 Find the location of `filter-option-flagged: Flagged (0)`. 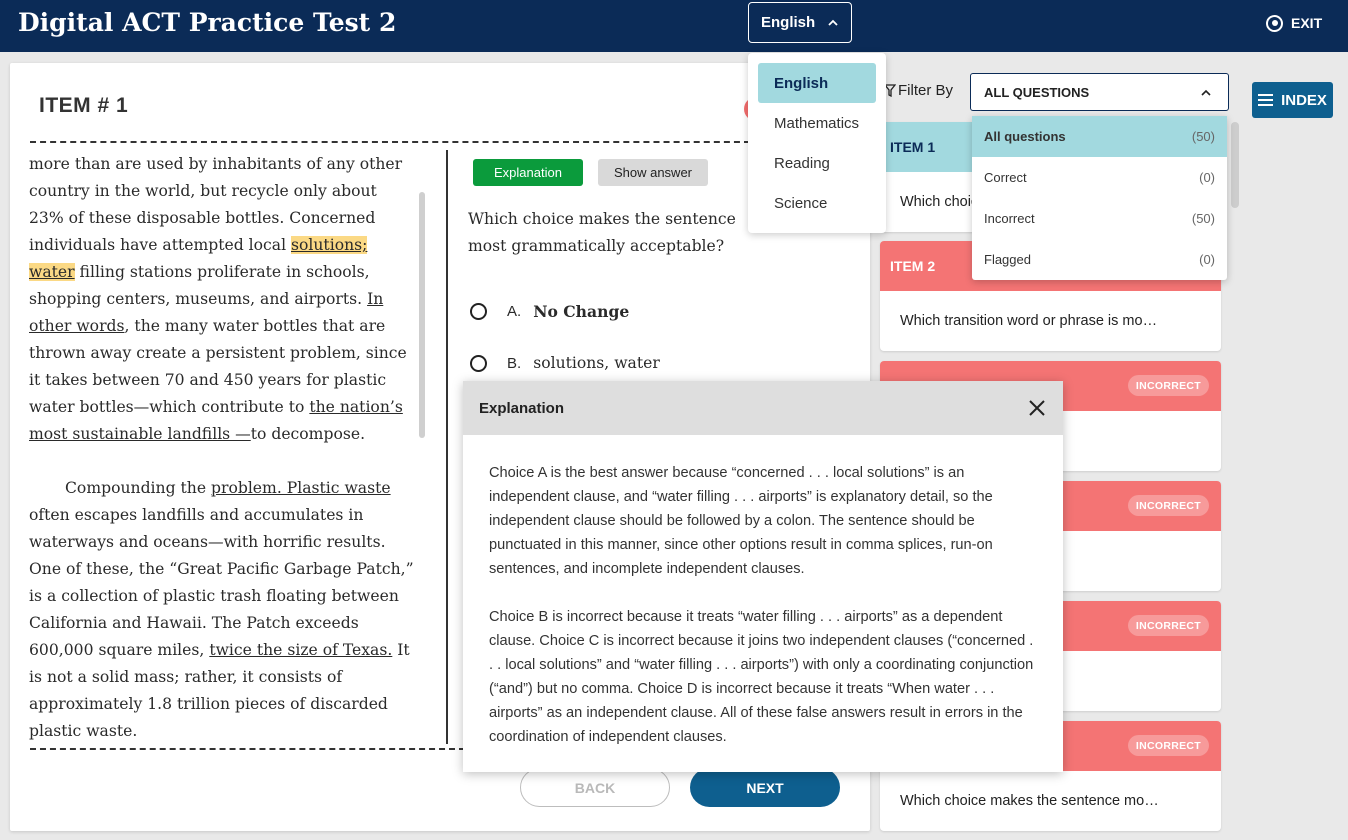

filter-option-flagged: Flagged (0) is located at coordinates (1099, 259).